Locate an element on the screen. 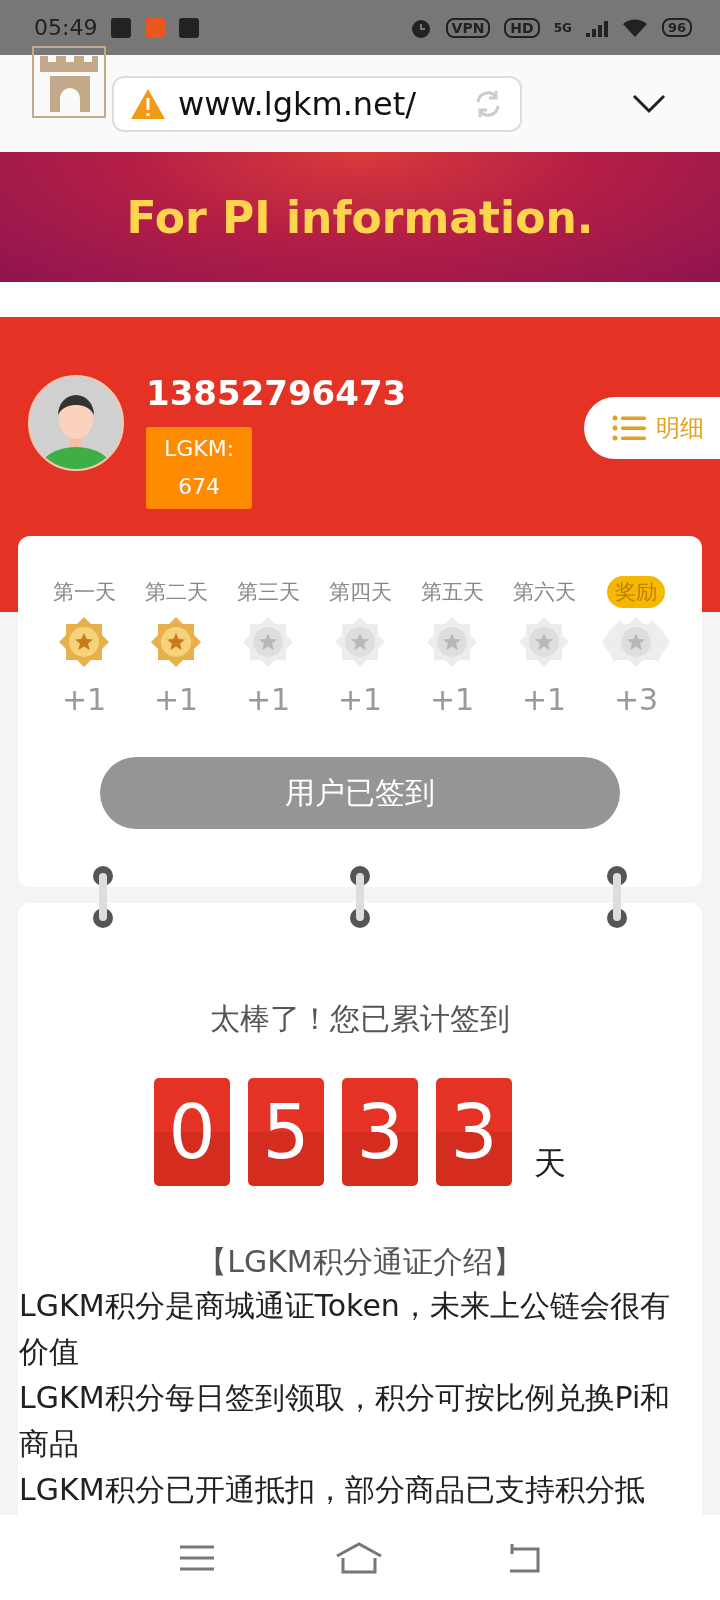 The width and height of the screenshot is (720, 1600). banner: For PI information. is located at coordinates (360, 217).